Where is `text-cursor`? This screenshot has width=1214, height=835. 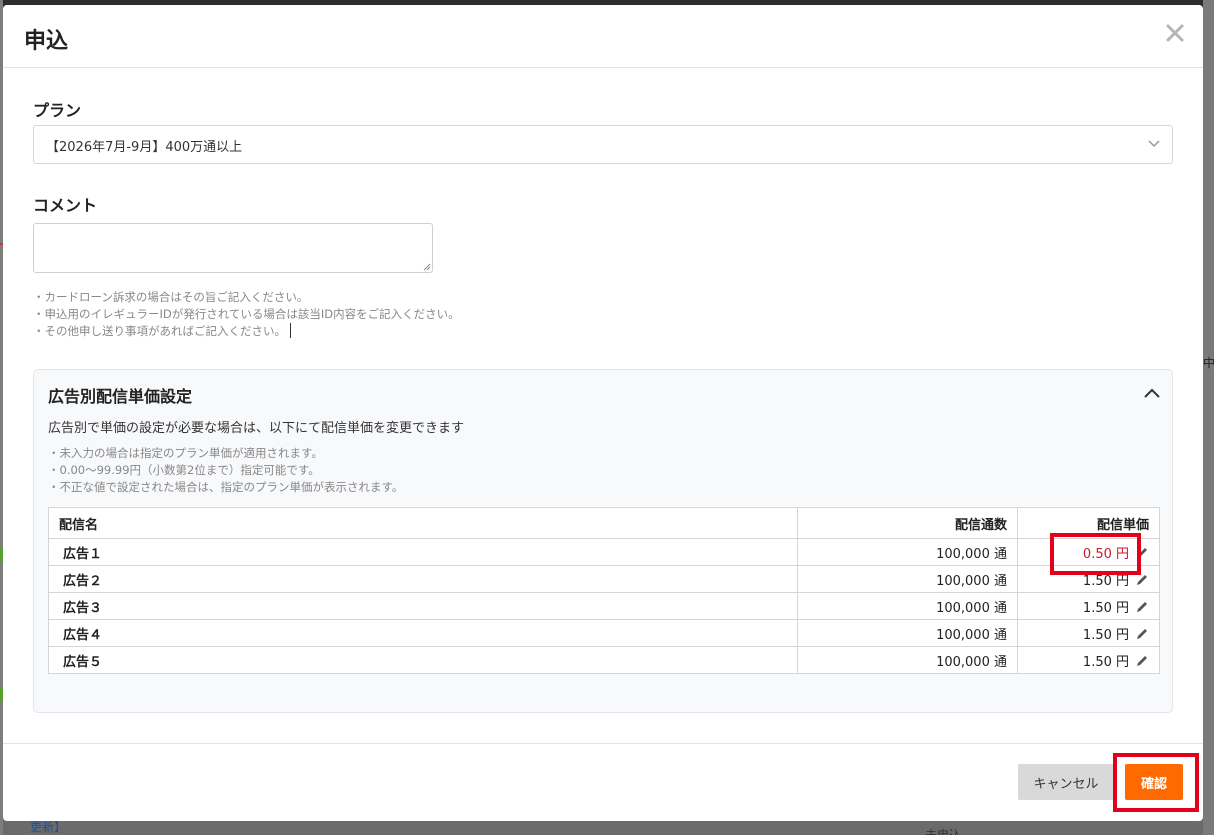
text-cursor is located at coordinates (290, 330).